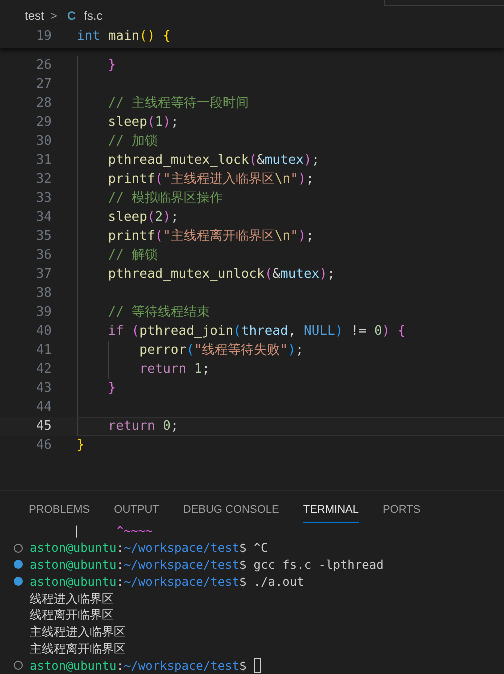 The image size is (504, 674). I want to click on code-token: ^~~~~, so click(134, 531).